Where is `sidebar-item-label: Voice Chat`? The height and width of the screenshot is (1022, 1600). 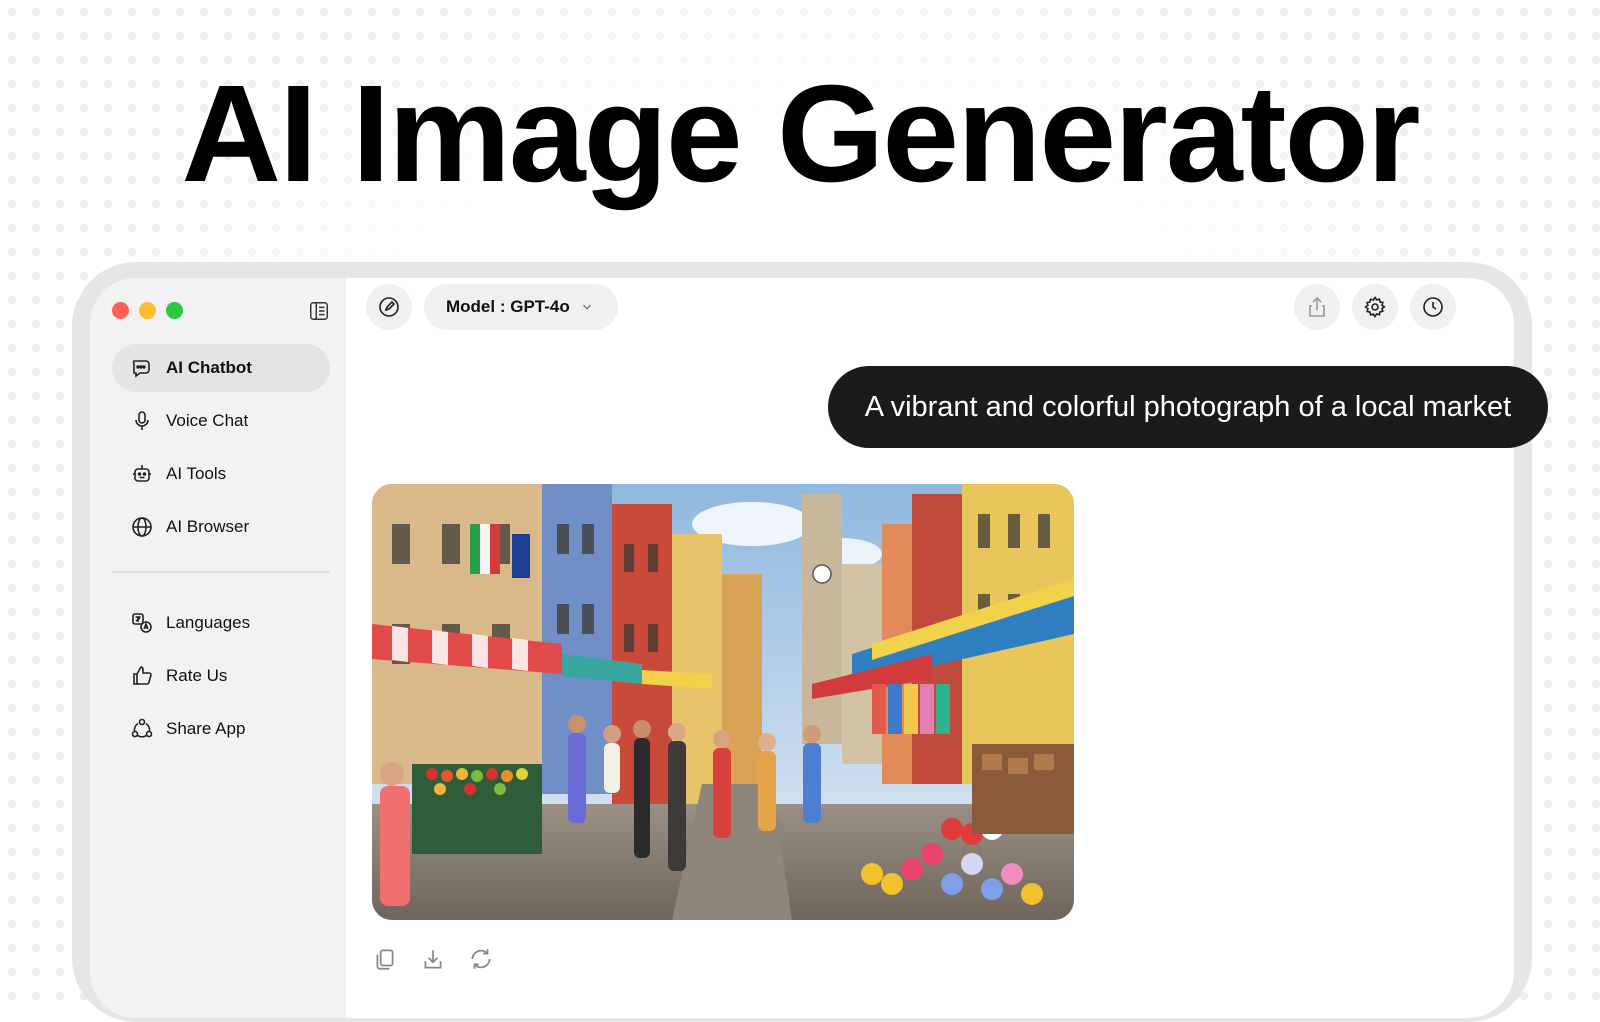
sidebar-item-label: Voice Chat is located at coordinates (207, 420).